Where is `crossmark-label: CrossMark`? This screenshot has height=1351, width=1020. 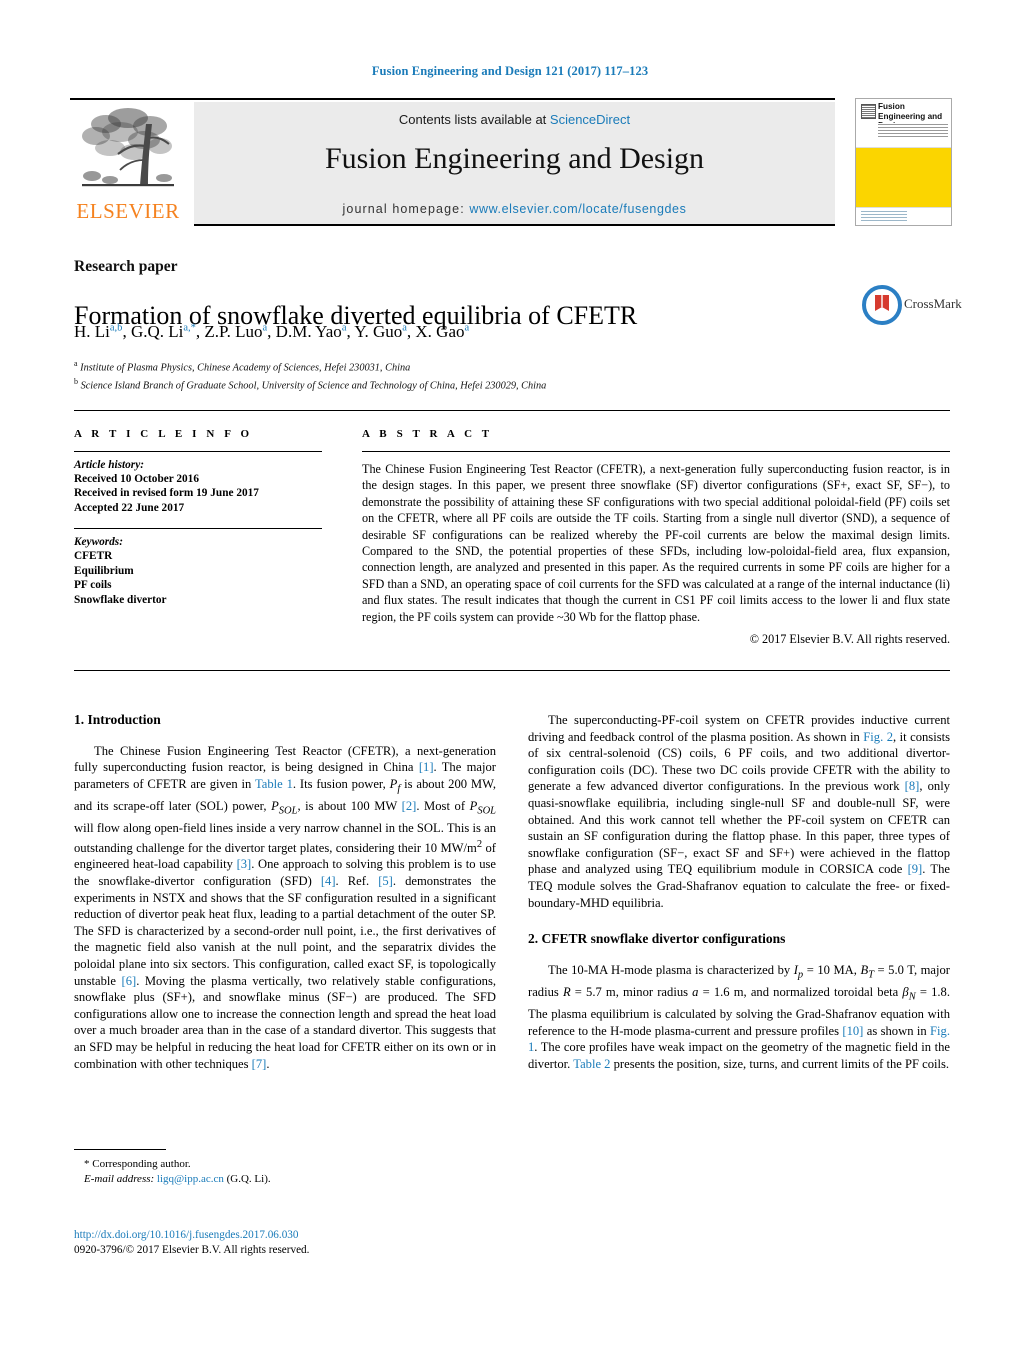
crossmark-label: CrossMark is located at coordinates (933, 303).